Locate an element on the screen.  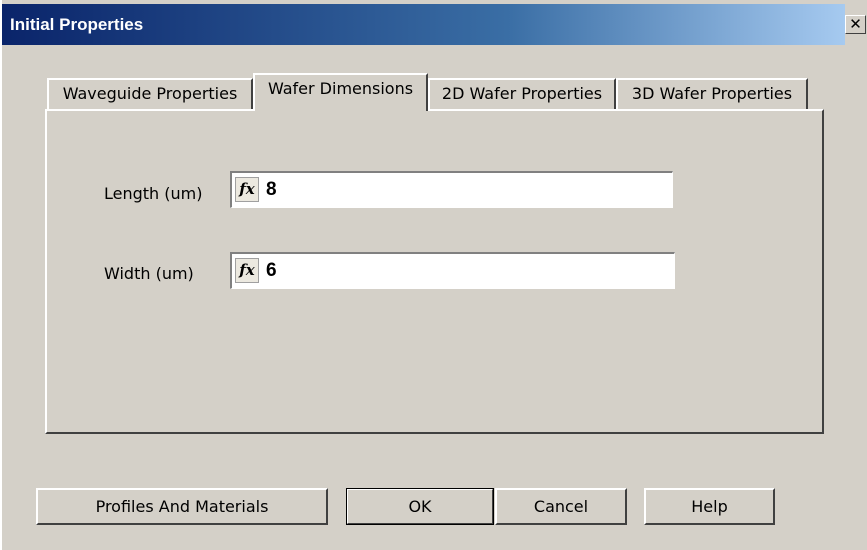
profiles-and-materials-button: Profiles And Materials is located at coordinates (182, 506).